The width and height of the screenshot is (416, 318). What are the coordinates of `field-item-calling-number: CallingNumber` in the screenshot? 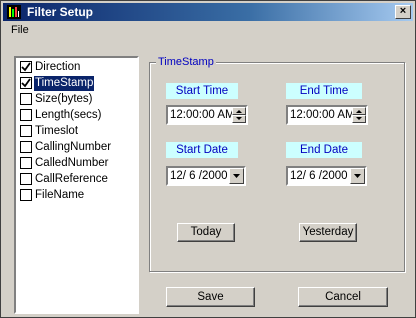 It's located at (77, 147).